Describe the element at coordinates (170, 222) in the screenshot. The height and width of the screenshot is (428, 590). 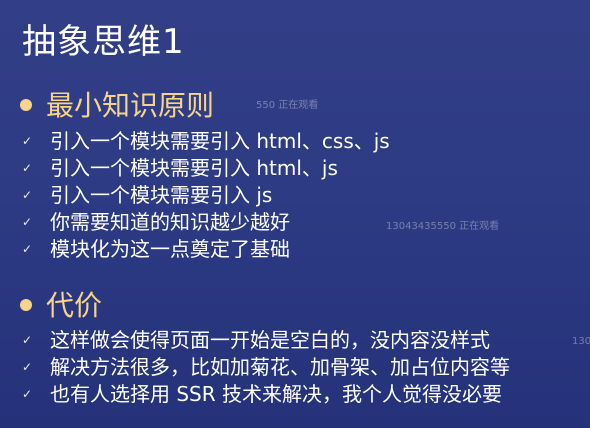
I see `list-item-text: 你需要知道的知识越少越好` at that location.